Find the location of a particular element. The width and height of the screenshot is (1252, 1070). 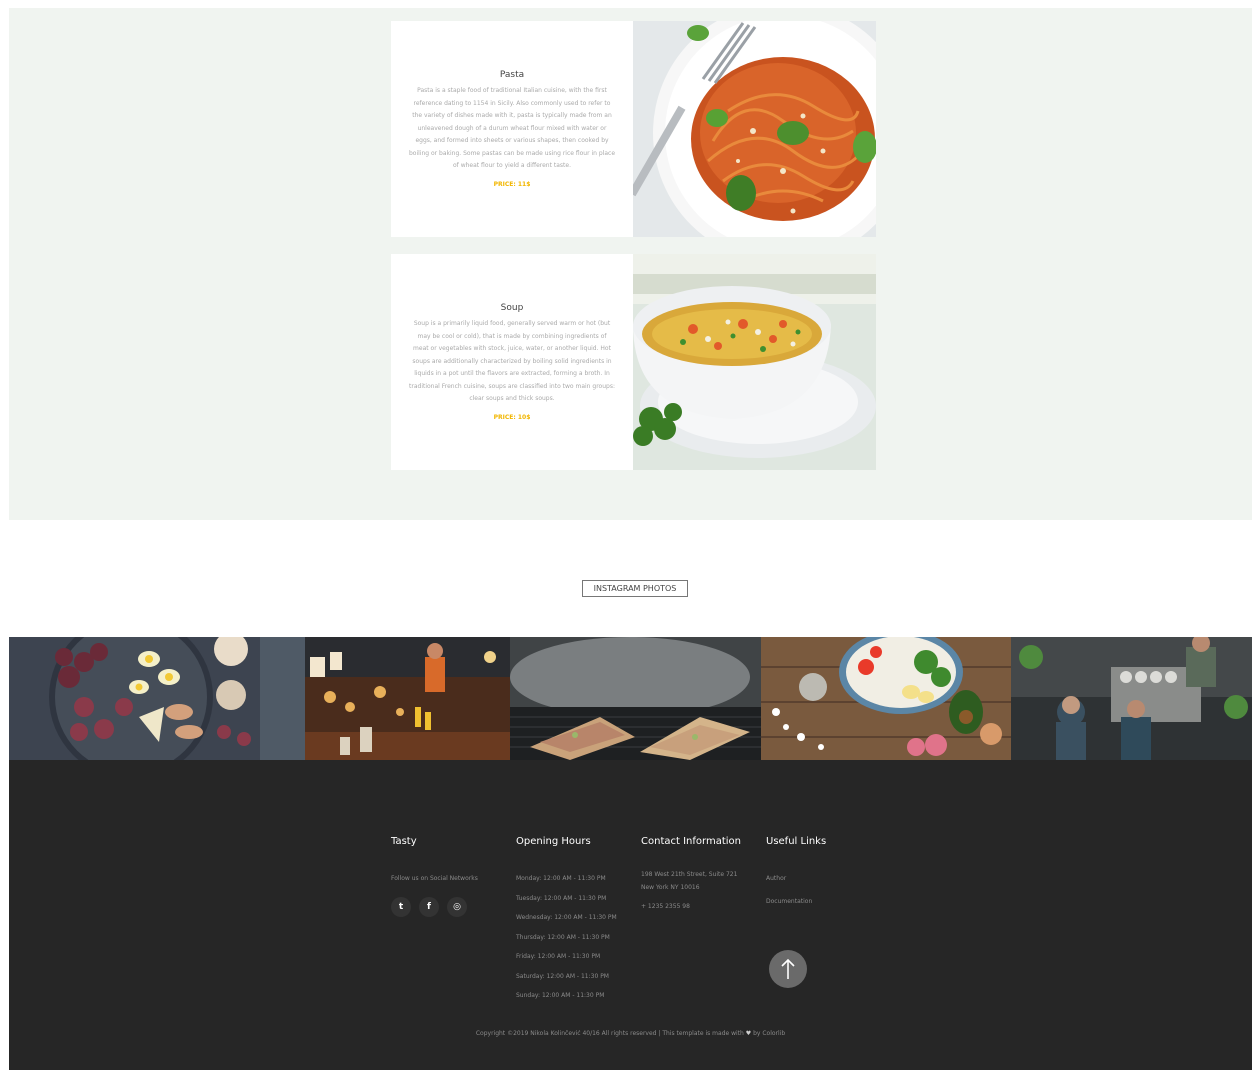

hours-line: Thursday: 12:00 AM - 11:30 PM is located at coordinates (563, 937).